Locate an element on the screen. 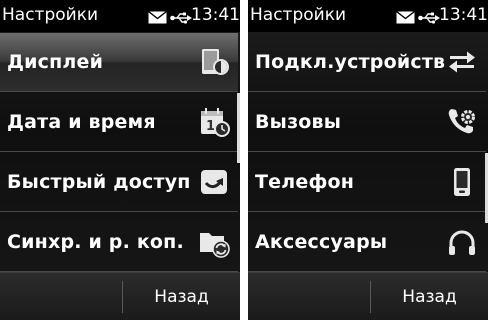 The width and height of the screenshot is (488, 320). menu-item-label: Дисплей is located at coordinates (55, 62).